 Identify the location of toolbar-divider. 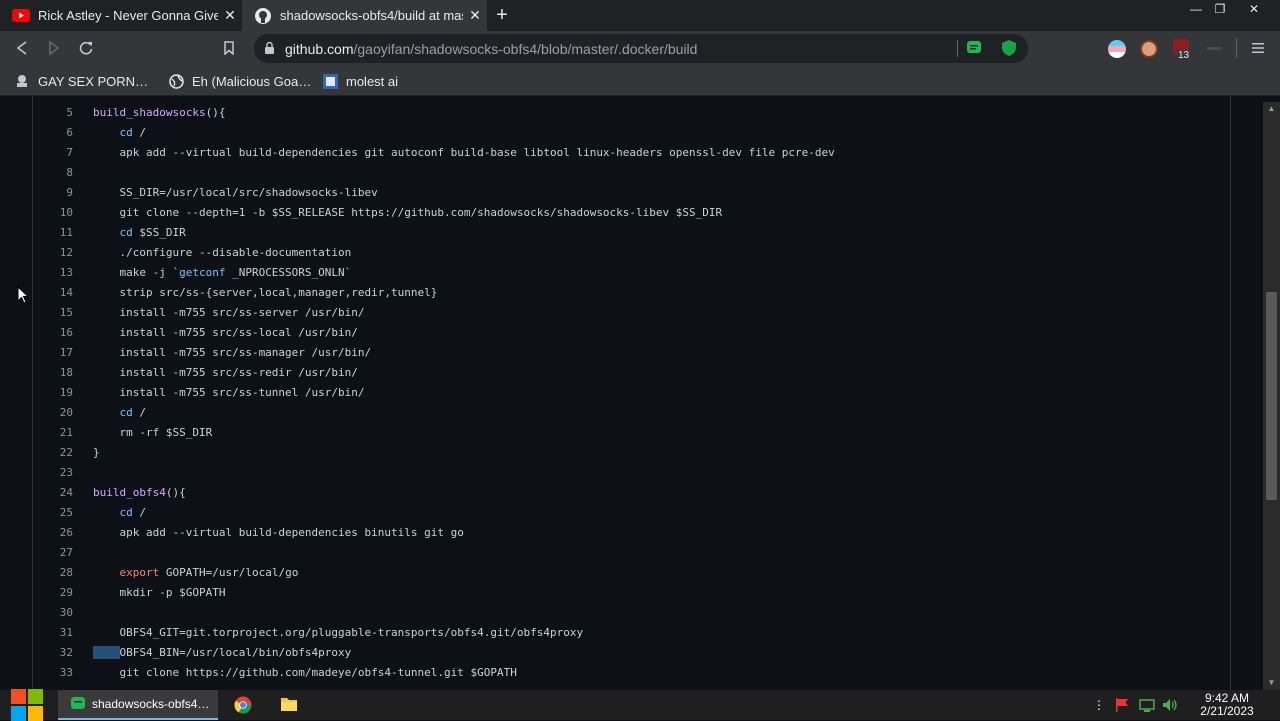
(1236, 48).